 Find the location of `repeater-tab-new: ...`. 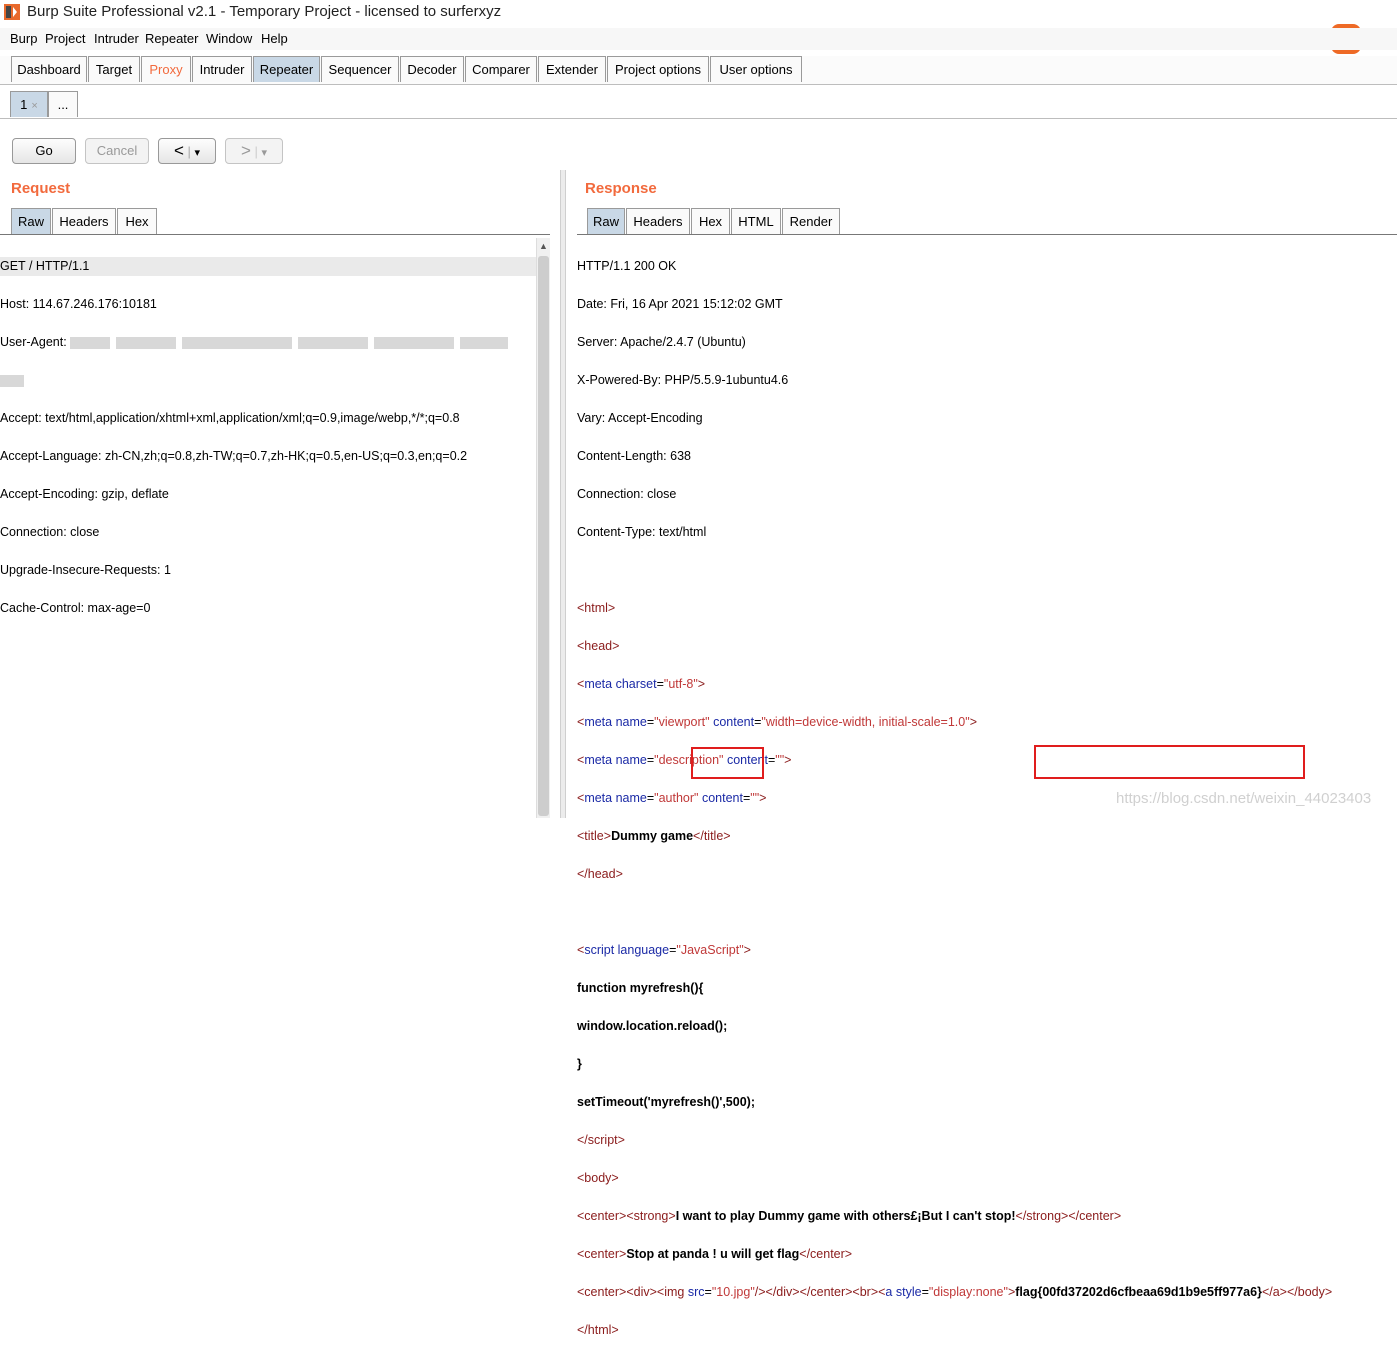

repeater-tab-new: ... is located at coordinates (63, 104).